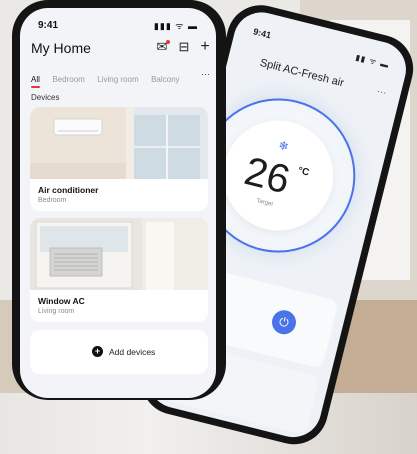 This screenshot has width=417, height=454. I want to click on mail-icon: ✉, so click(162, 47).